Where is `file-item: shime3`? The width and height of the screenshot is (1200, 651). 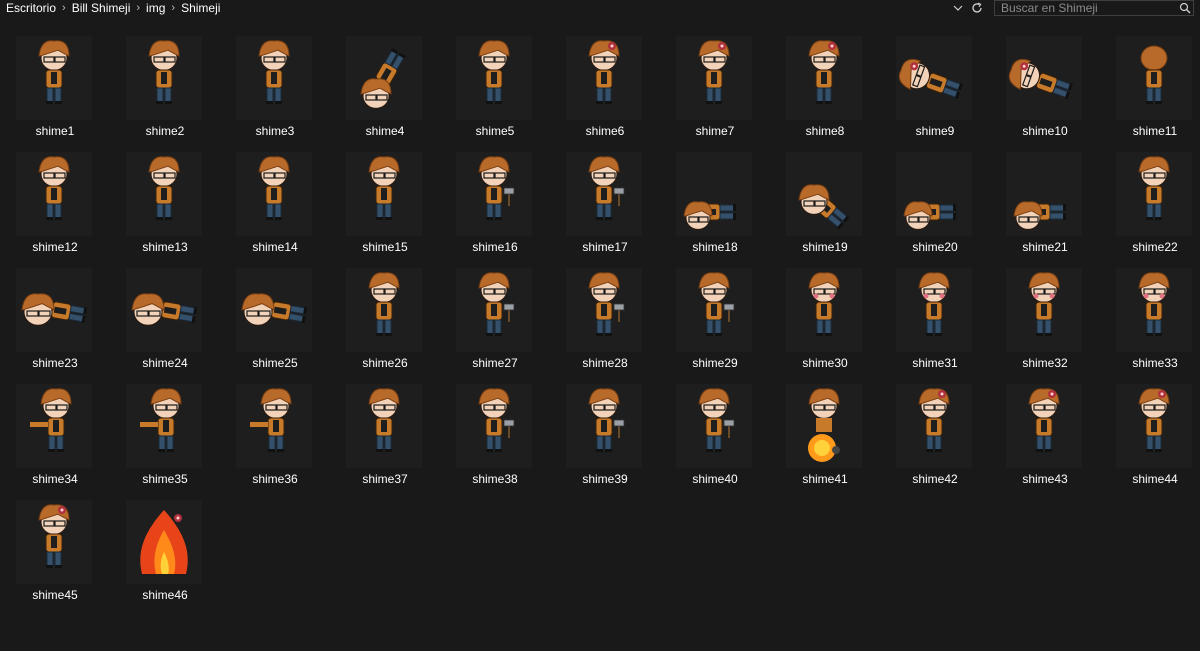 file-item: shime3 is located at coordinates (275, 86).